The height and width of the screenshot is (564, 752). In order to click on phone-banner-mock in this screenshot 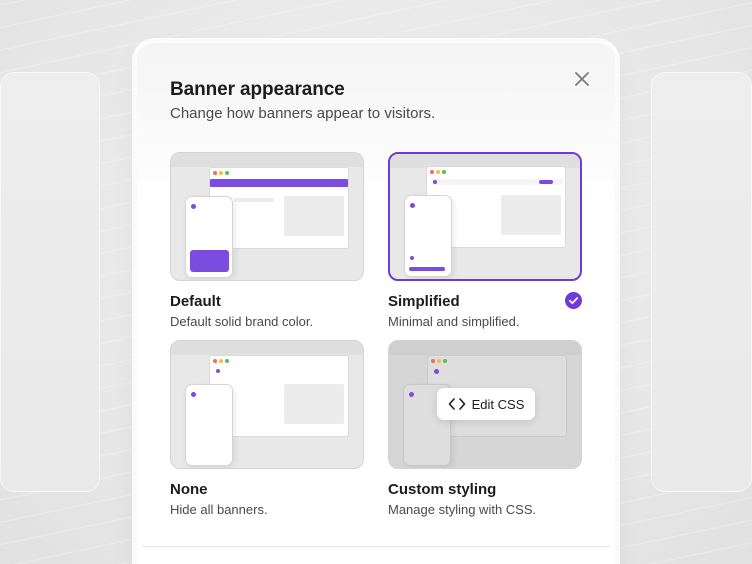, I will do `click(209, 261)`.